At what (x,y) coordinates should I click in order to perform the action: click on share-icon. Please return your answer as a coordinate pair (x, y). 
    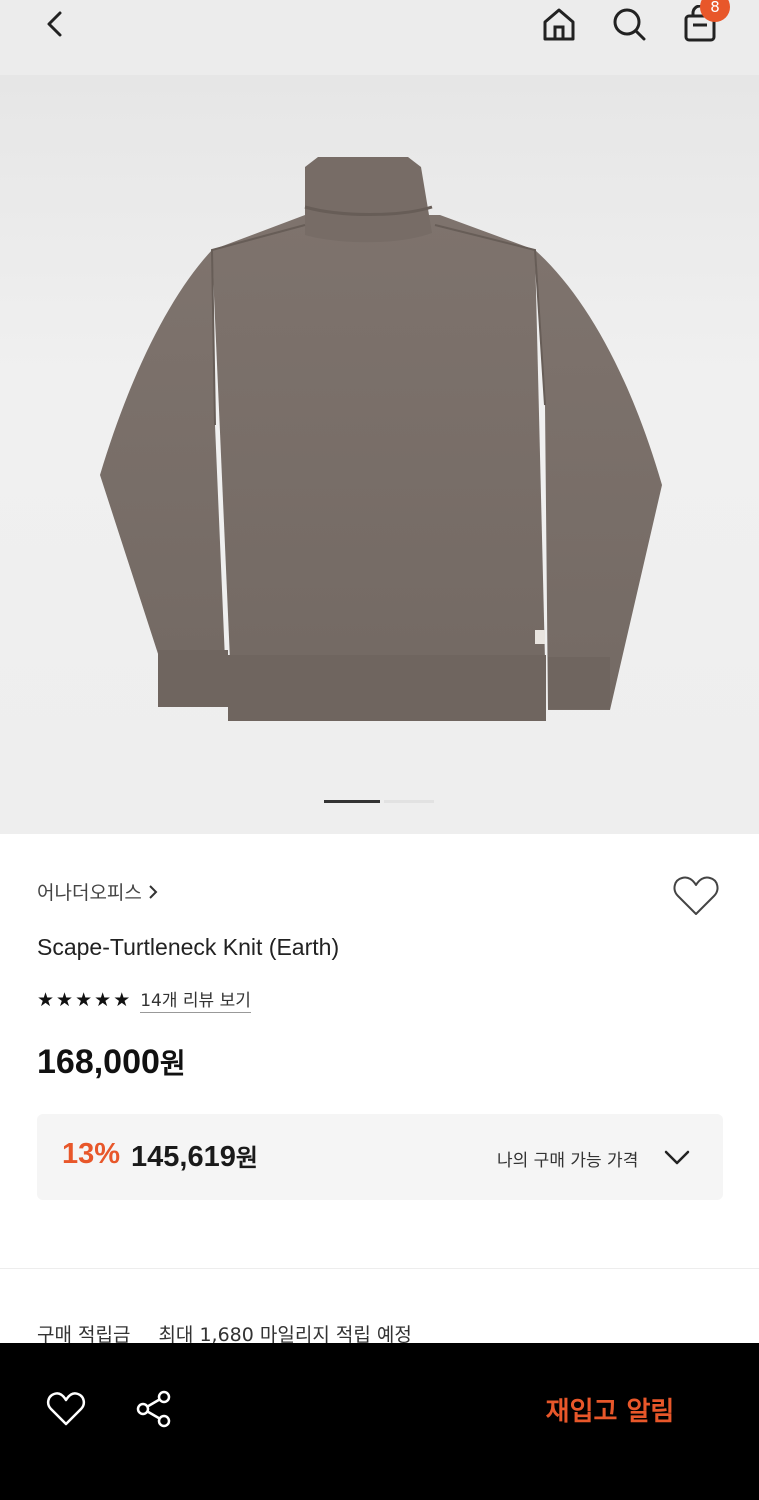
    Looking at the image, I should click on (153, 1409).